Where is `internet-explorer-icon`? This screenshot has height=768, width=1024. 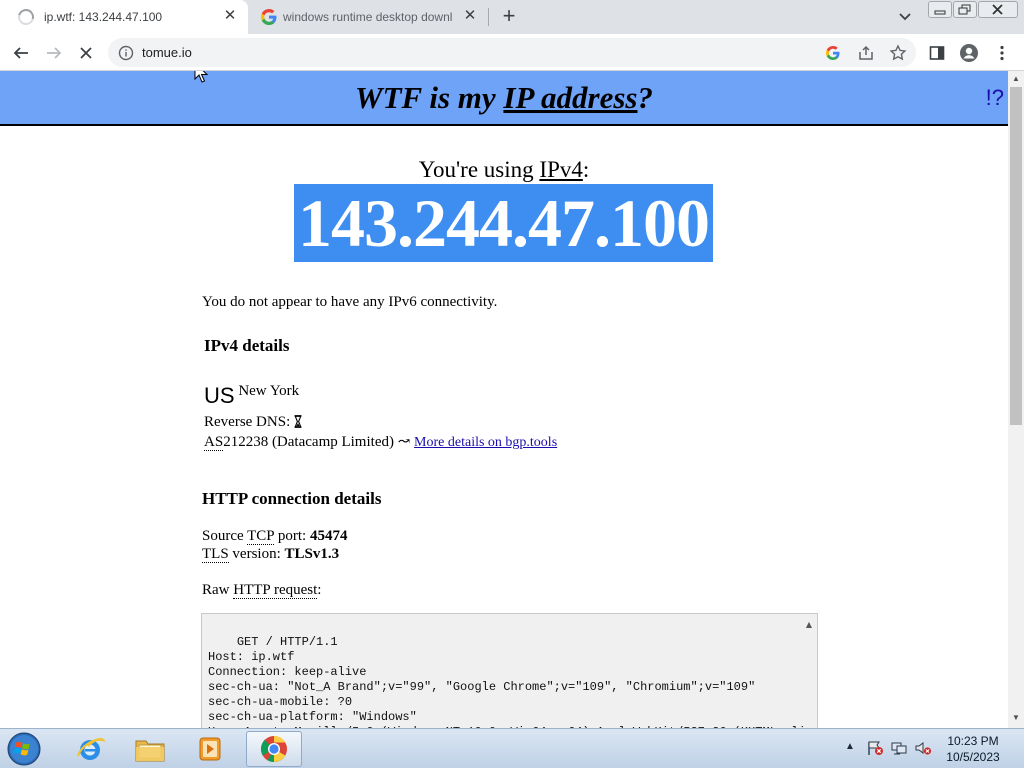
internet-explorer-icon is located at coordinates (90, 748).